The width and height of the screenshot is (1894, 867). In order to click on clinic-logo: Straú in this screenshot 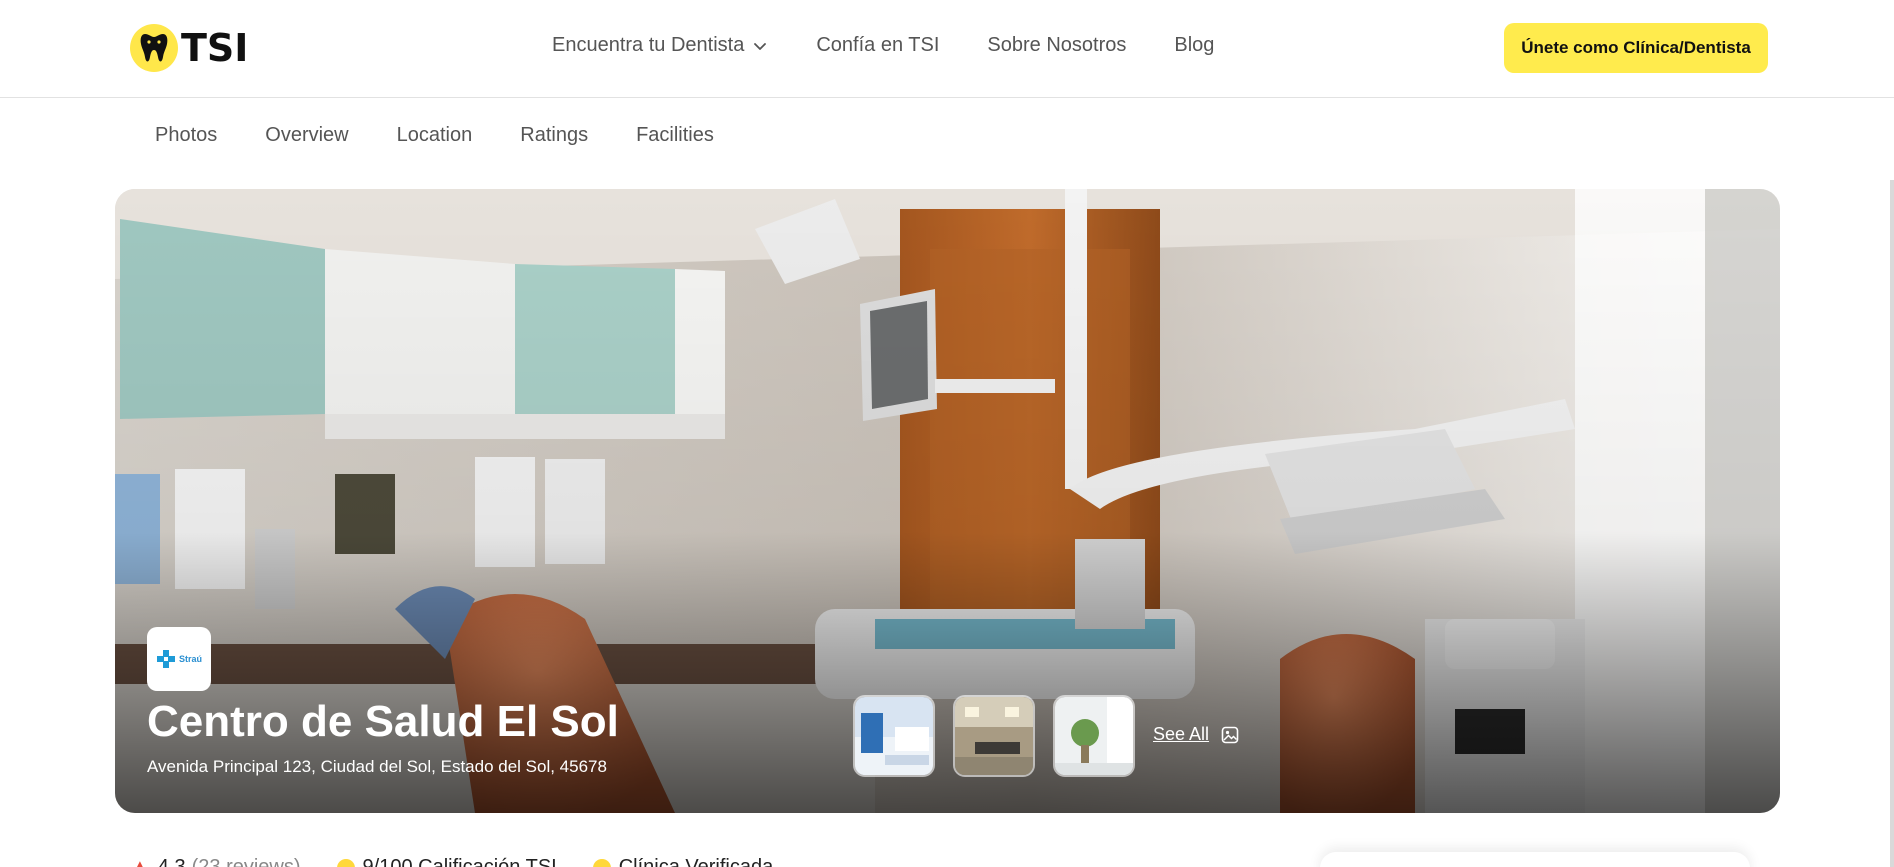, I will do `click(179, 659)`.